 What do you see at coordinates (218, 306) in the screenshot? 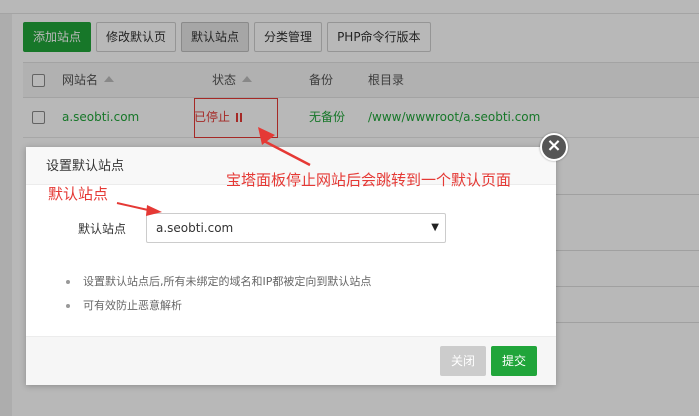
I see `tip-item: 可有效防止恶意解析` at bounding box center [218, 306].